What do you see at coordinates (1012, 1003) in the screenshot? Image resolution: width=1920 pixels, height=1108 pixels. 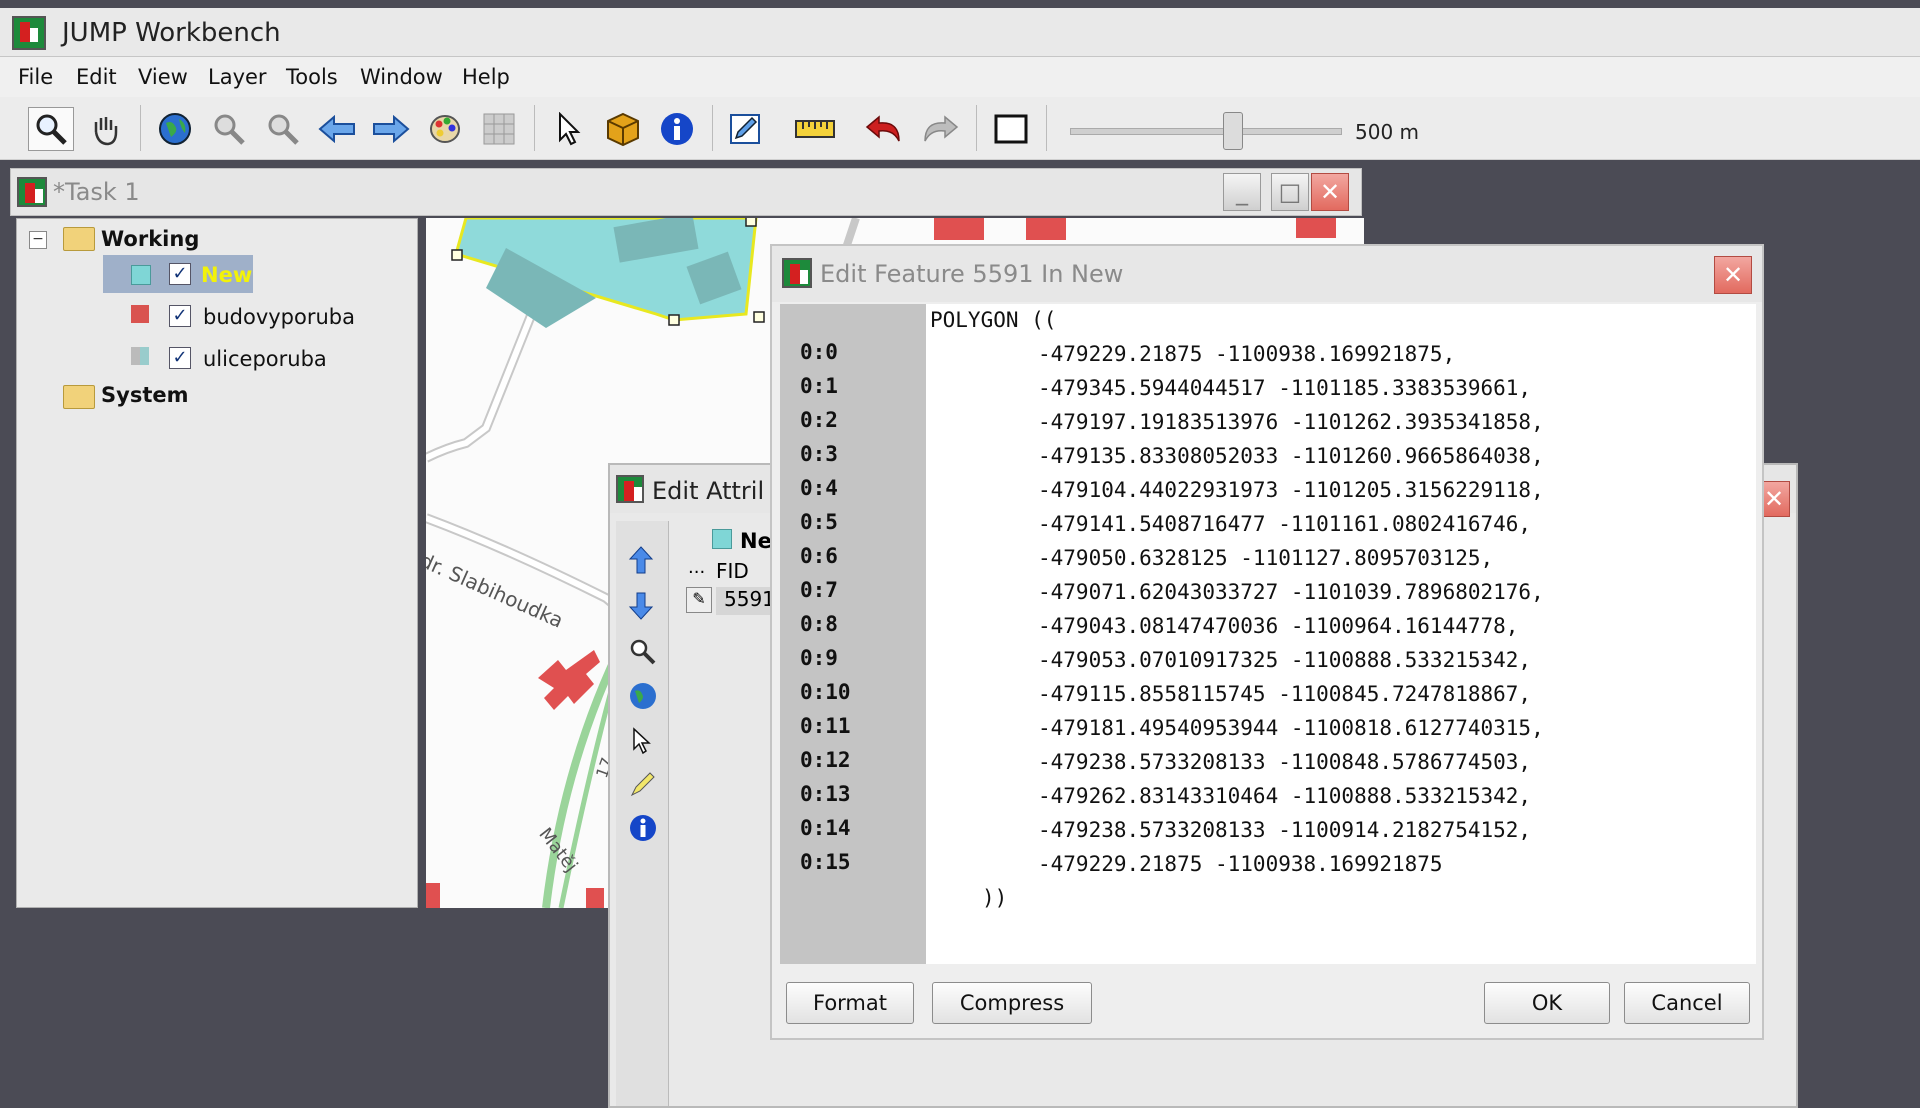 I see `compress-button: Compress` at bounding box center [1012, 1003].